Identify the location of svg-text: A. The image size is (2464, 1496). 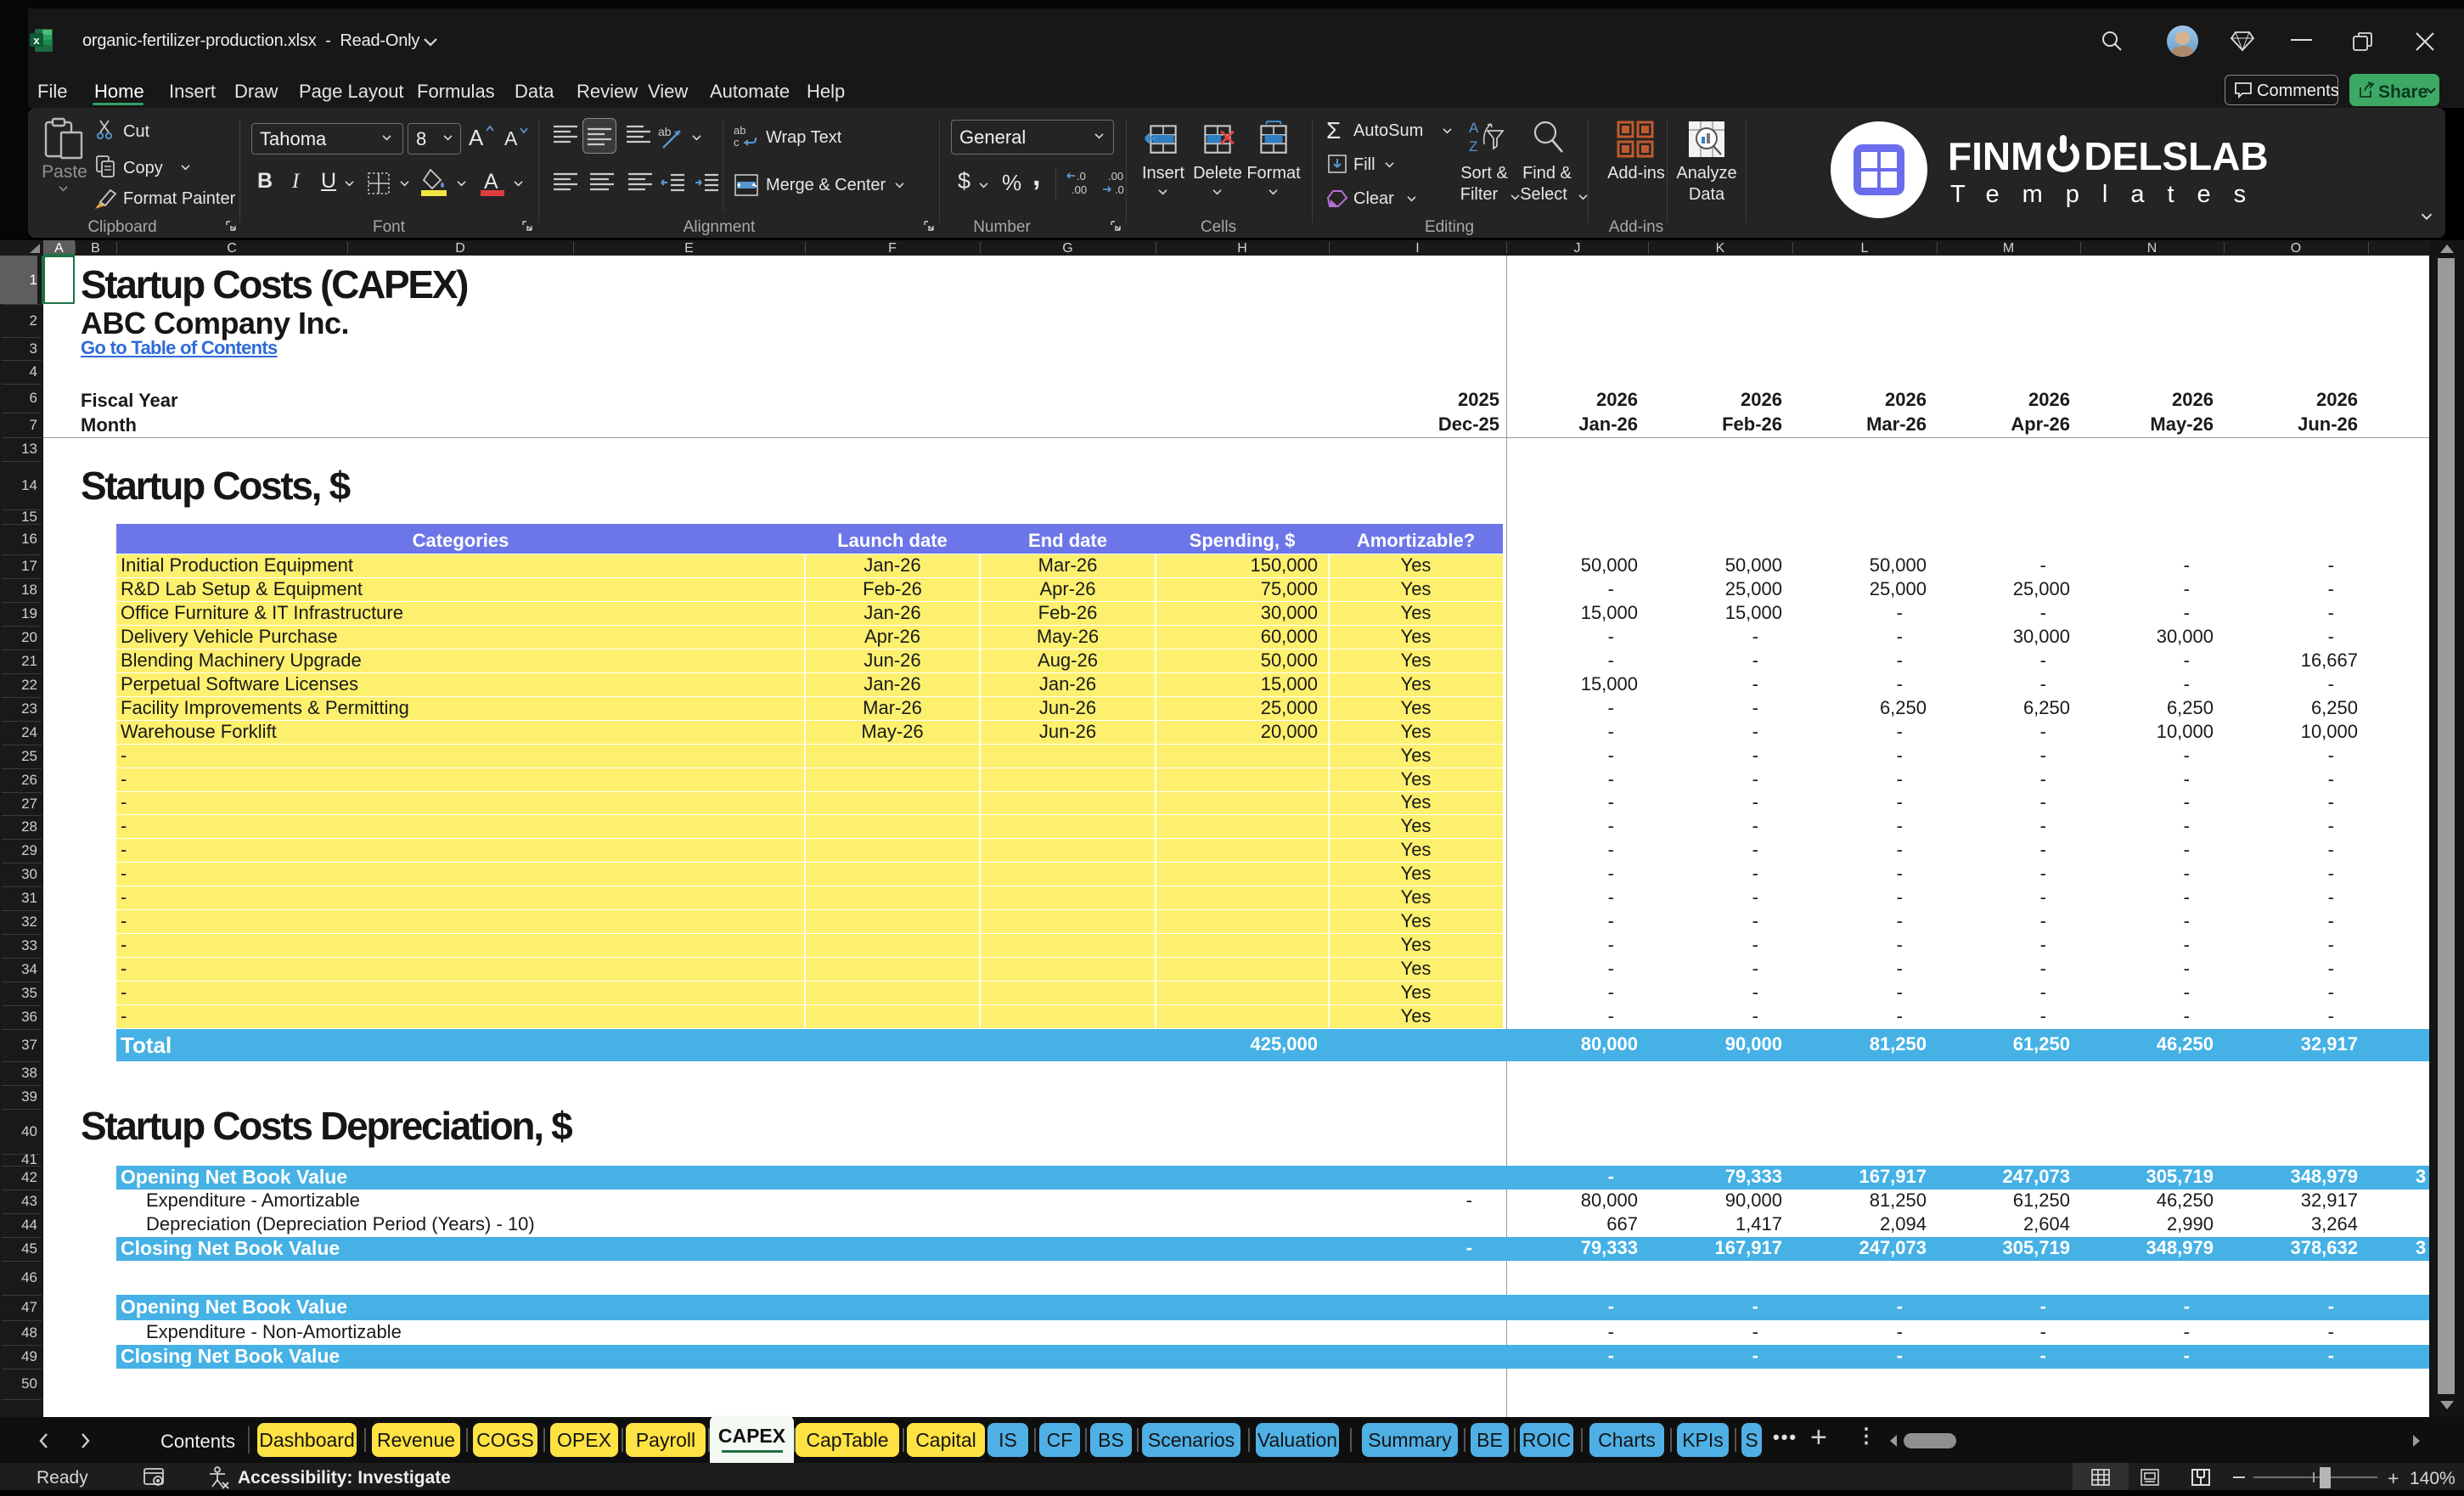
(1474, 128).